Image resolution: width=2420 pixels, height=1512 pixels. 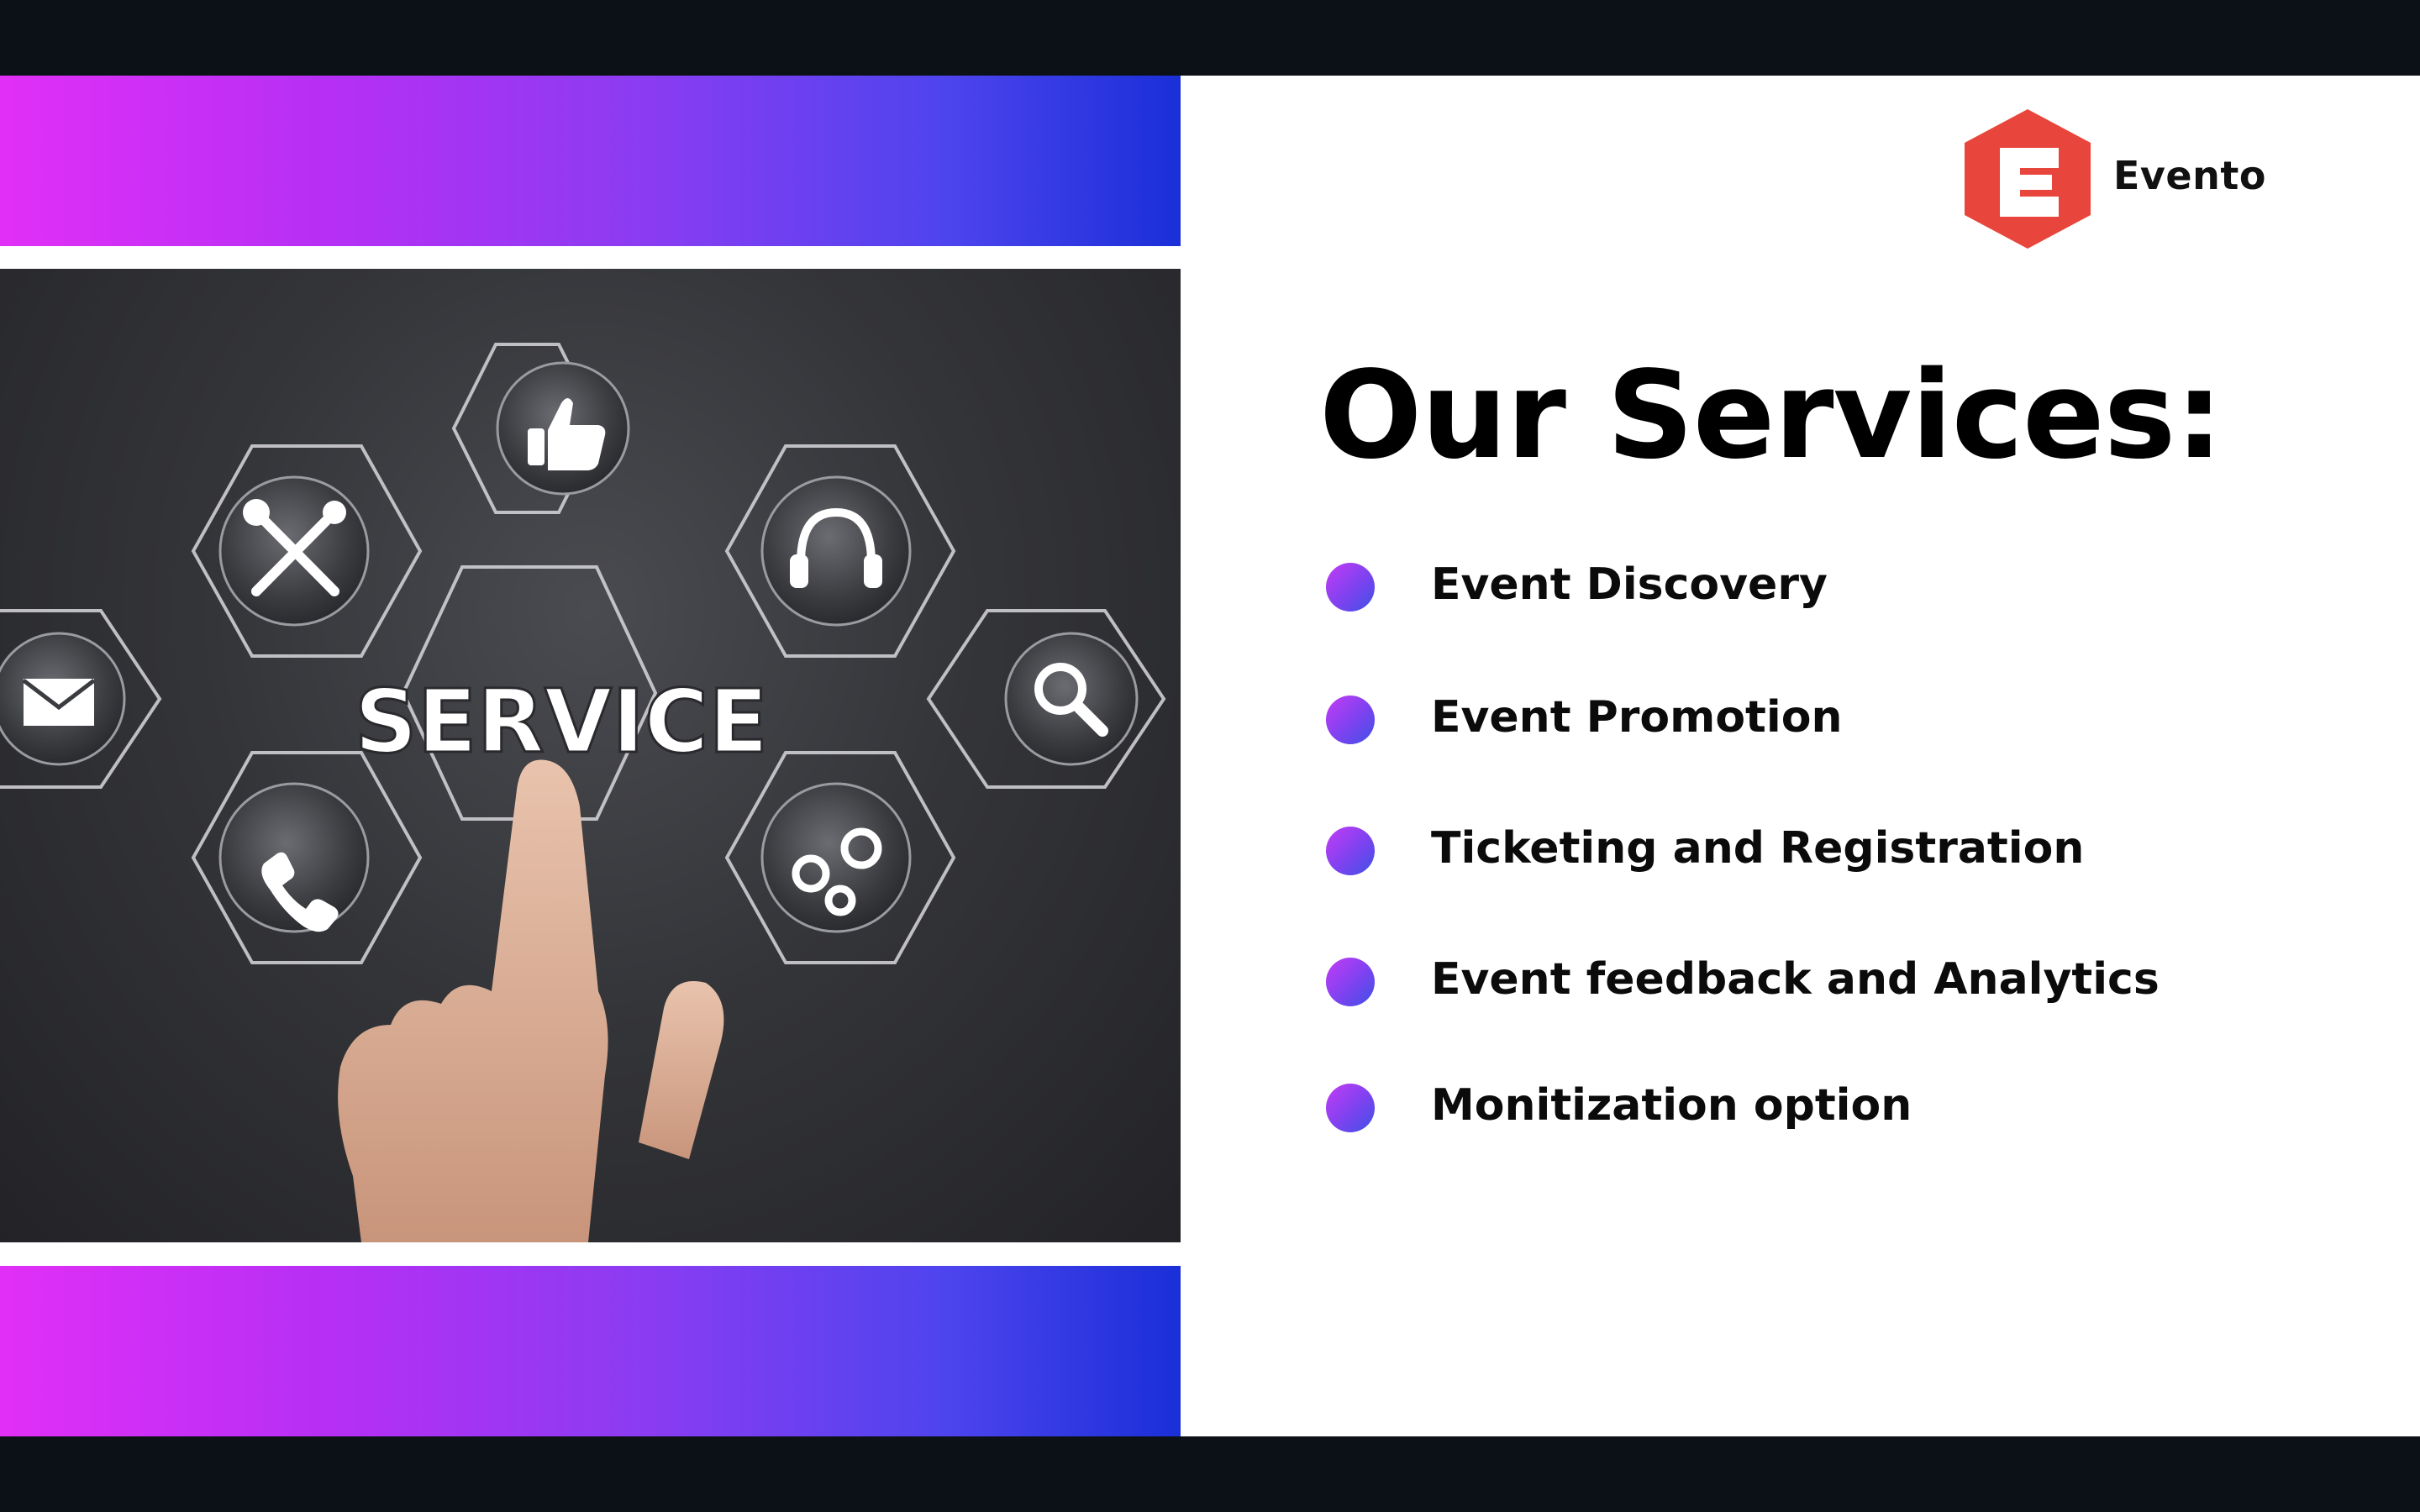 What do you see at coordinates (1637, 717) in the screenshot?
I see `service-label: Event Promotion` at bounding box center [1637, 717].